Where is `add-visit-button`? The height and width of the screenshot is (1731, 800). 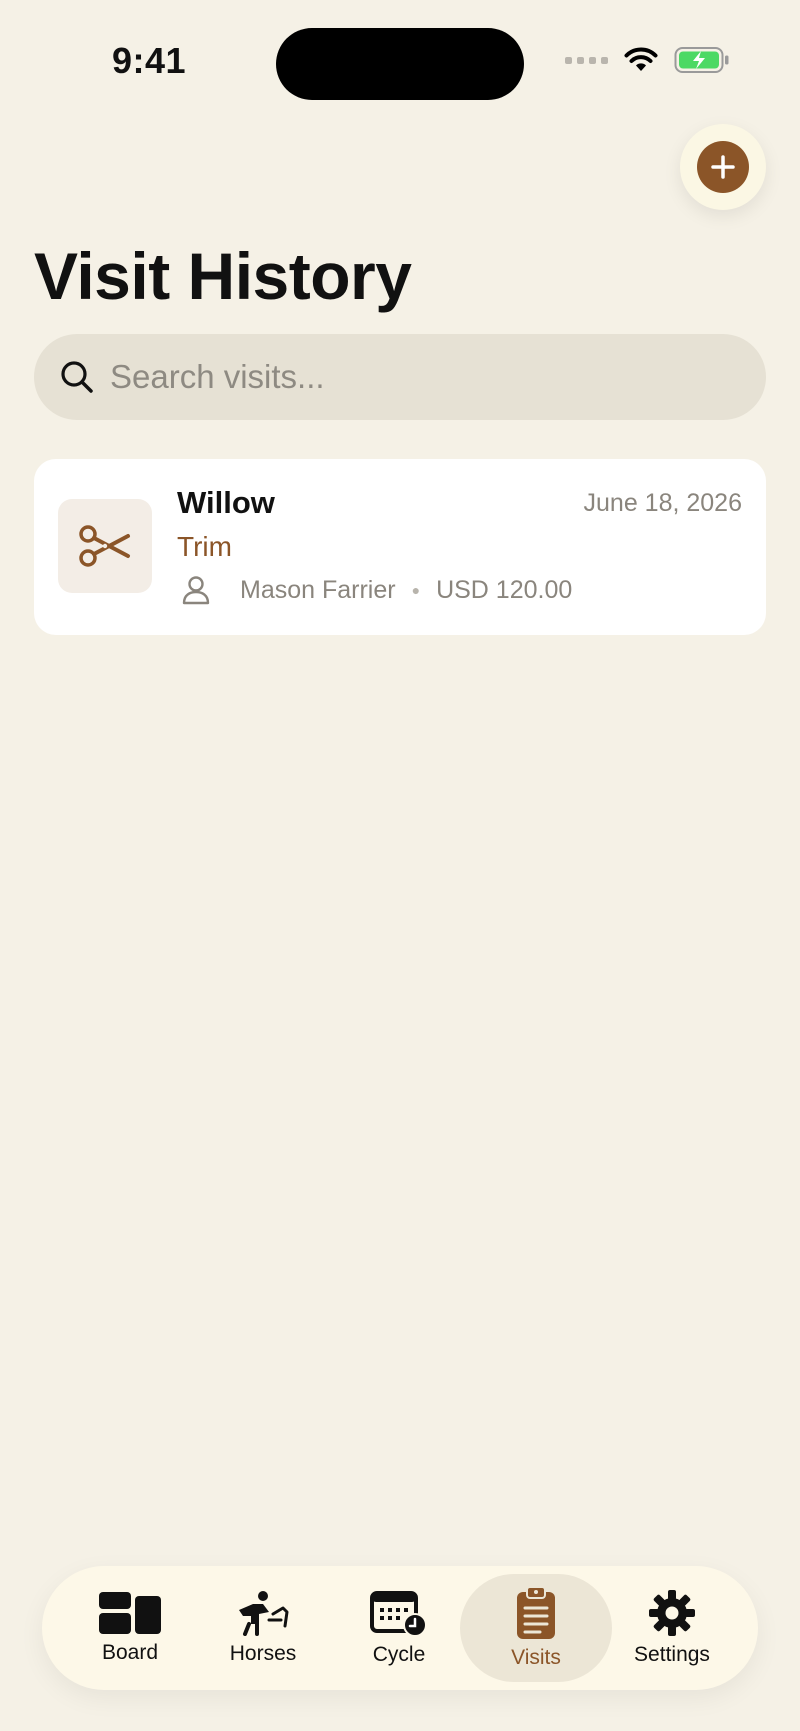
add-visit-button is located at coordinates (723, 167).